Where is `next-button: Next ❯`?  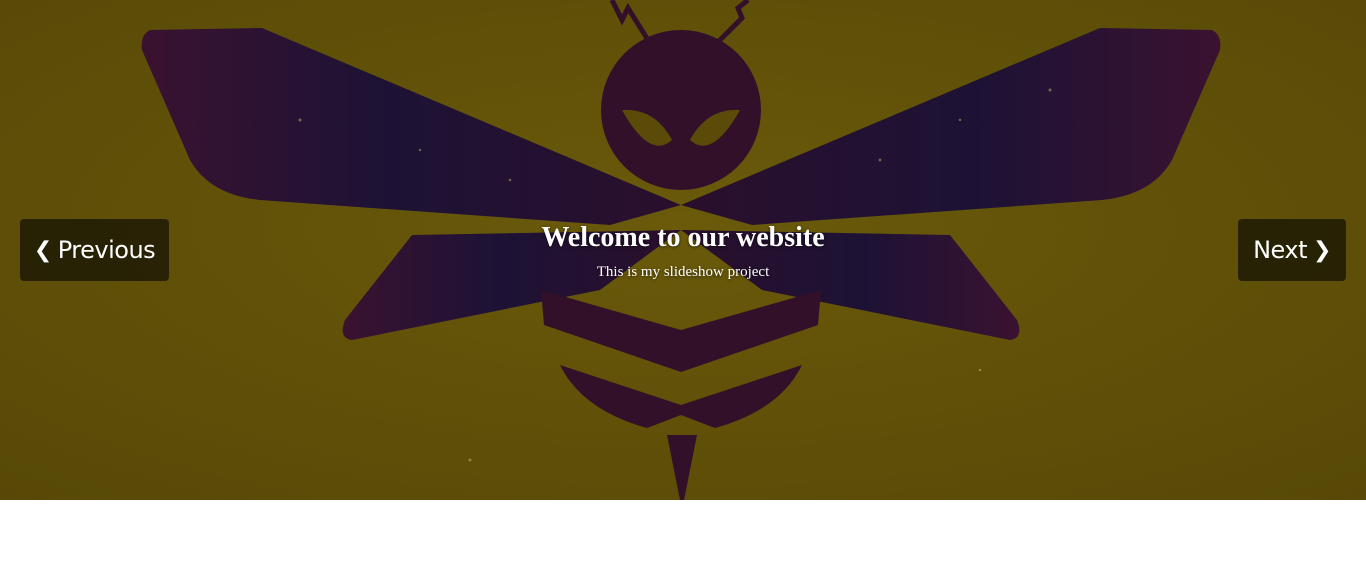 next-button: Next ❯ is located at coordinates (1292, 250).